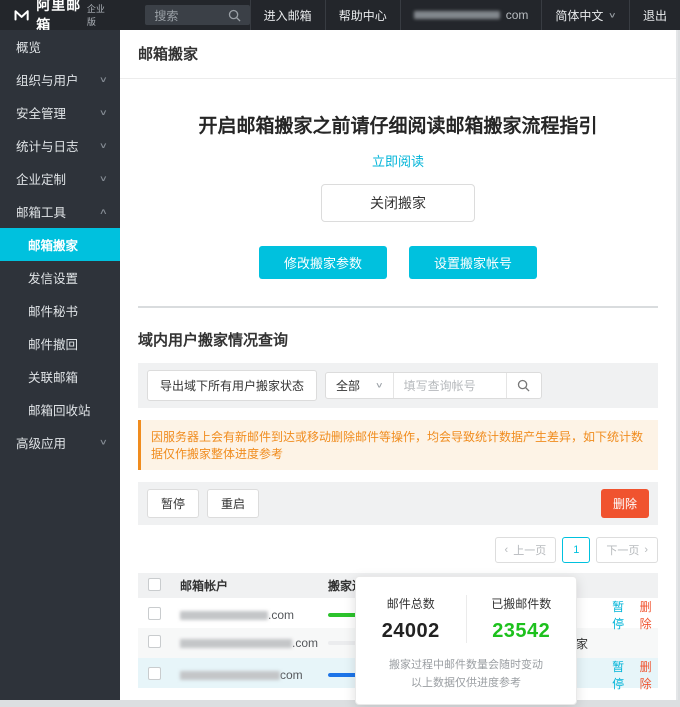  I want to click on brand-logo: 阿里邮箱 企业版, so click(53, 16).